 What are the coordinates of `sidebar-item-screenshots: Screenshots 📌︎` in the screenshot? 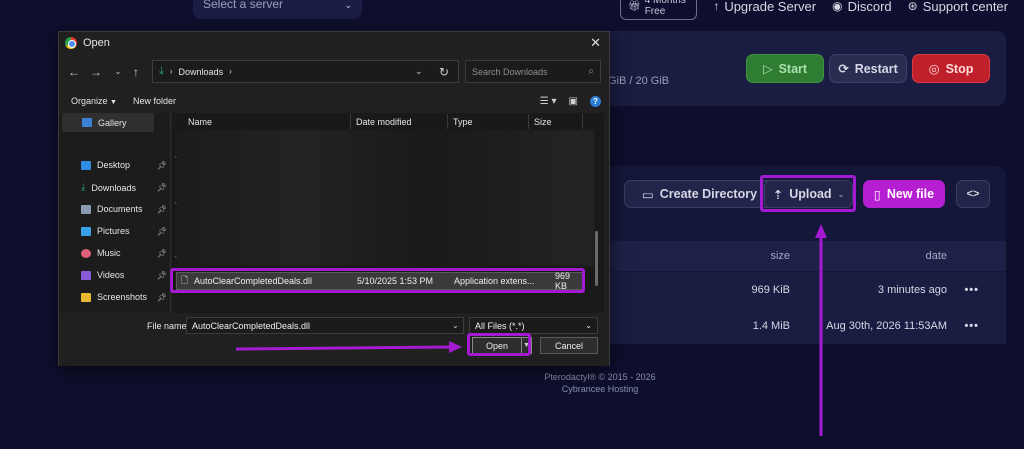 It's located at (125, 297).